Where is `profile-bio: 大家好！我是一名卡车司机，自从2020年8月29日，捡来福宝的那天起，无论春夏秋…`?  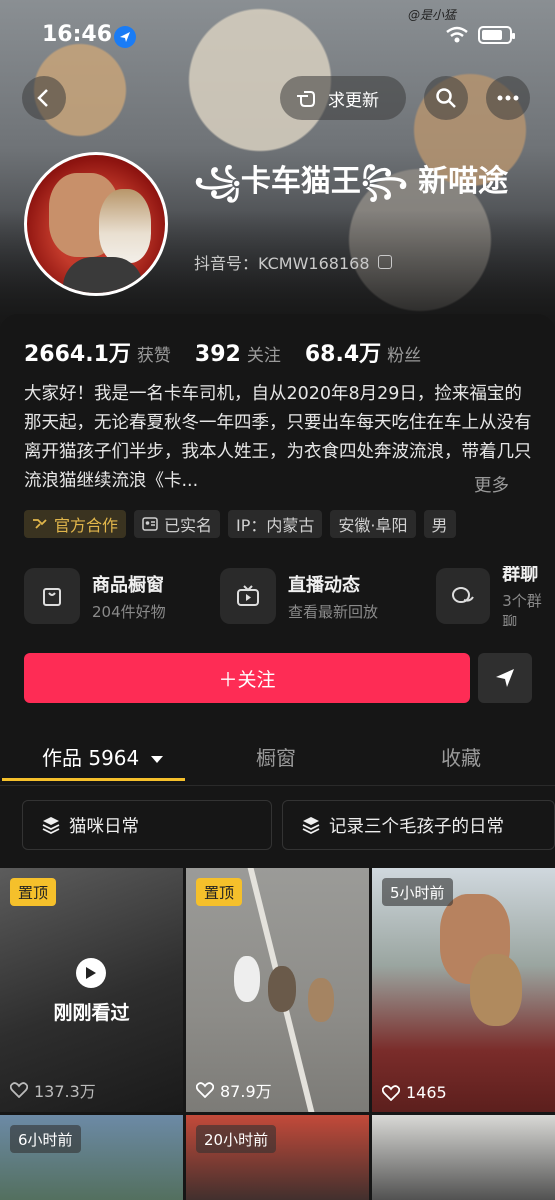 profile-bio: 大家好！我是一名卡车司机，自从2020年8月29日，捡来福宝的那天起，无论春夏秋… is located at coordinates (278, 437).